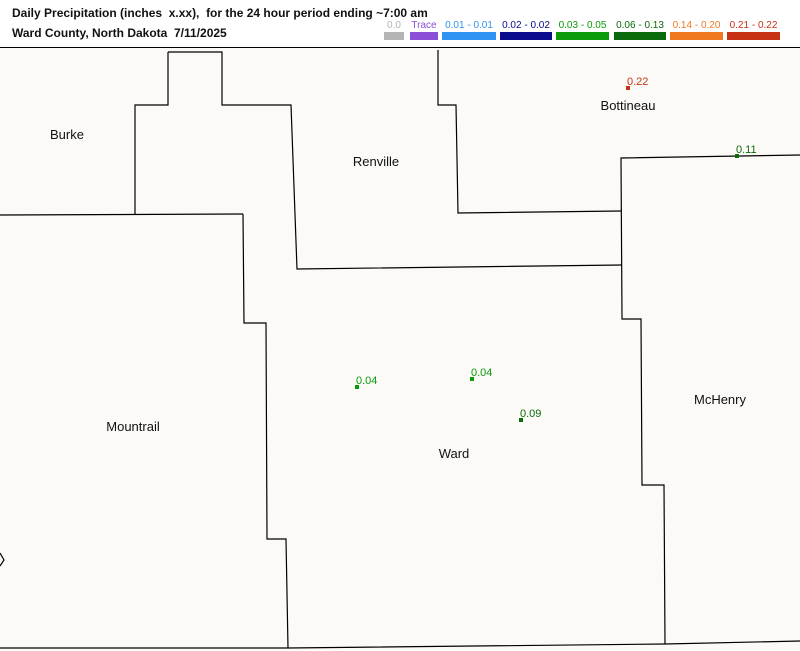  What do you see at coordinates (696, 25) in the screenshot?
I see `legend-label: 0.14 - 0.20` at bounding box center [696, 25].